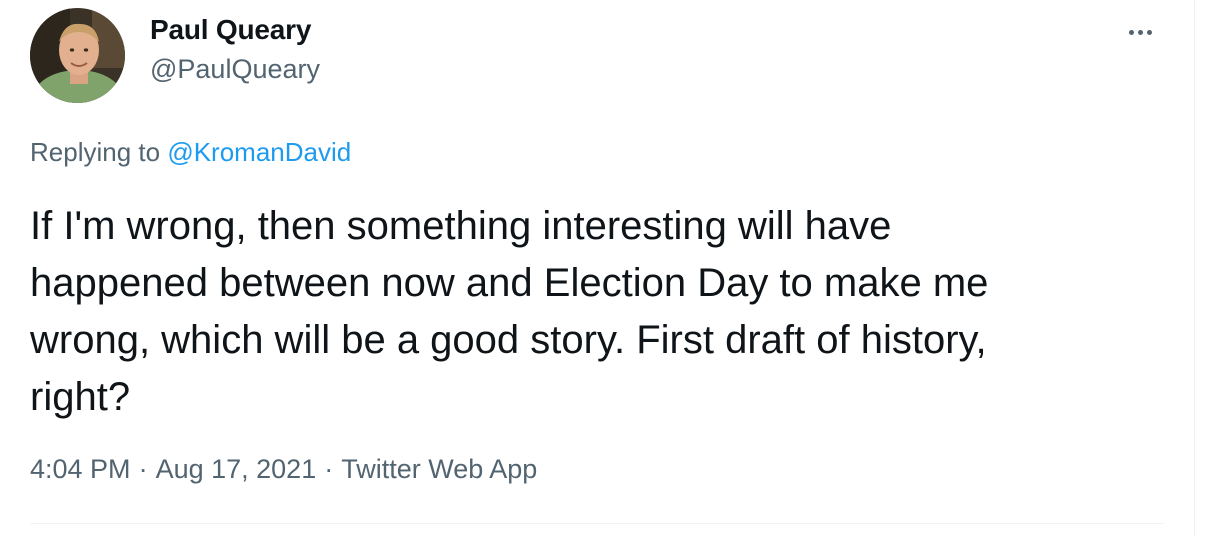  I want to click on replying-to: Replying to @KromanDavid, so click(190, 152).